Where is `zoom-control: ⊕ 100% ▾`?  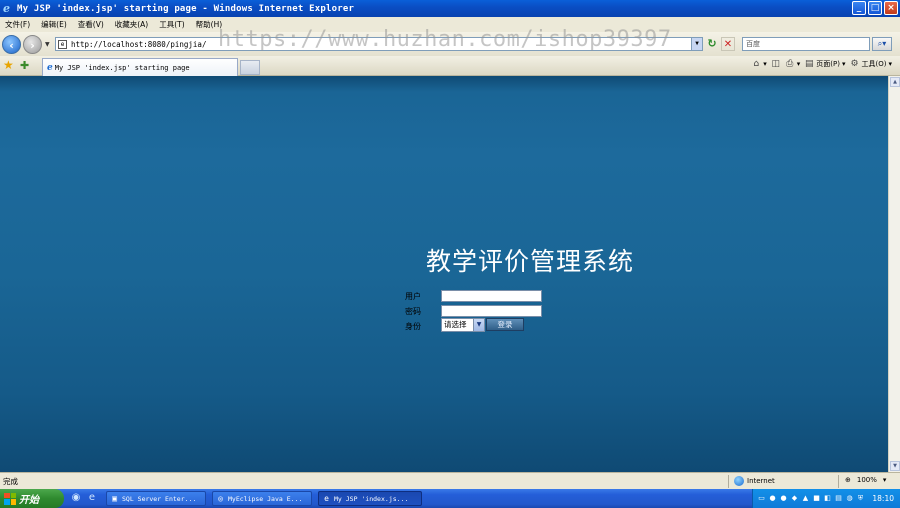 zoom-control: ⊕ 100% ▾ is located at coordinates (865, 480).